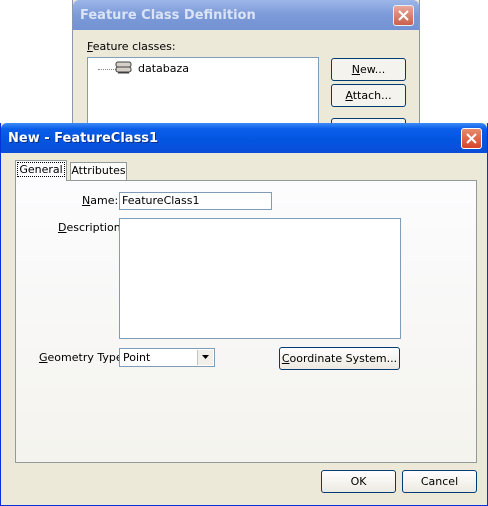 Image resolution: width=488 pixels, height=506 pixels. Describe the element at coordinates (260, 278) in the screenshot. I see `description-textarea` at that location.